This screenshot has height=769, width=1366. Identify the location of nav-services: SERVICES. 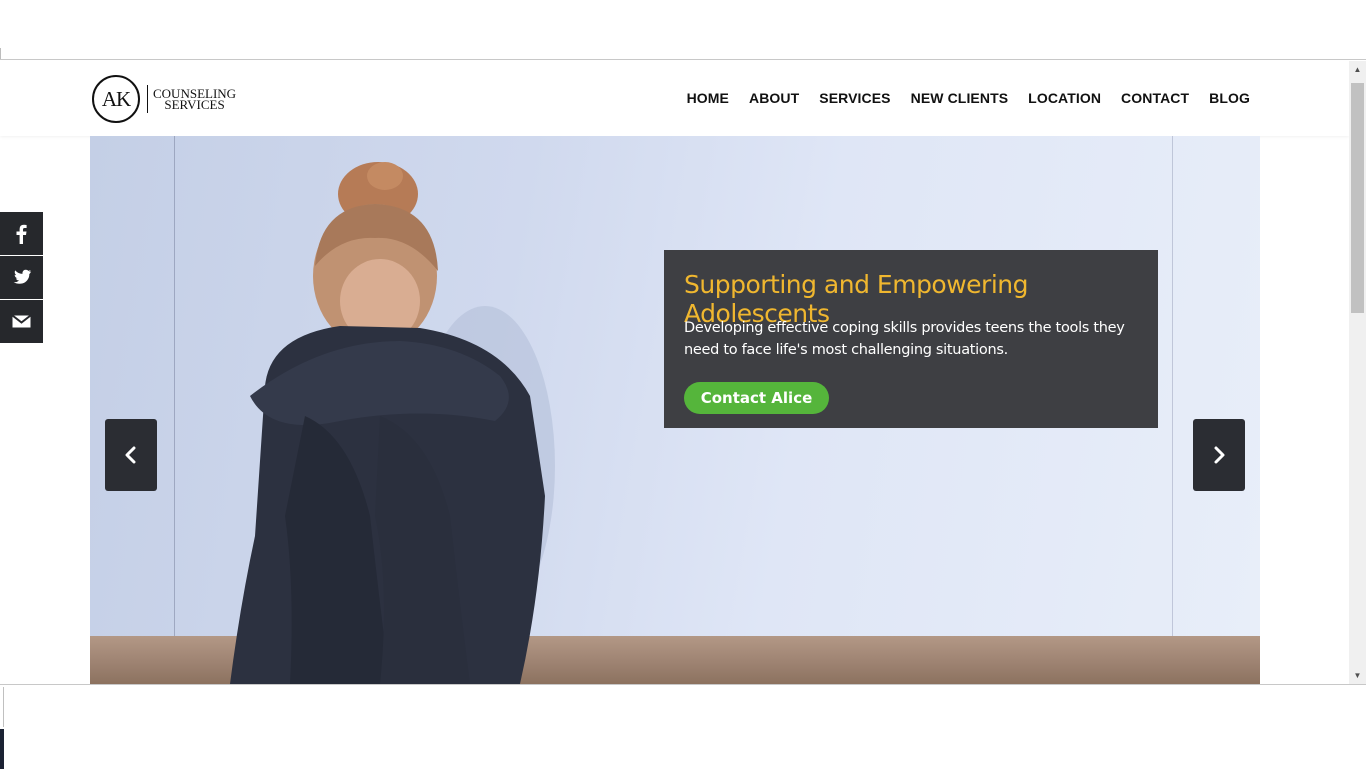
(854, 98).